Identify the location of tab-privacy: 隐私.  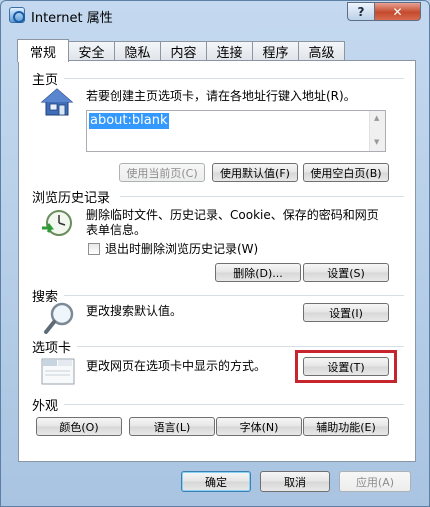
(137, 51).